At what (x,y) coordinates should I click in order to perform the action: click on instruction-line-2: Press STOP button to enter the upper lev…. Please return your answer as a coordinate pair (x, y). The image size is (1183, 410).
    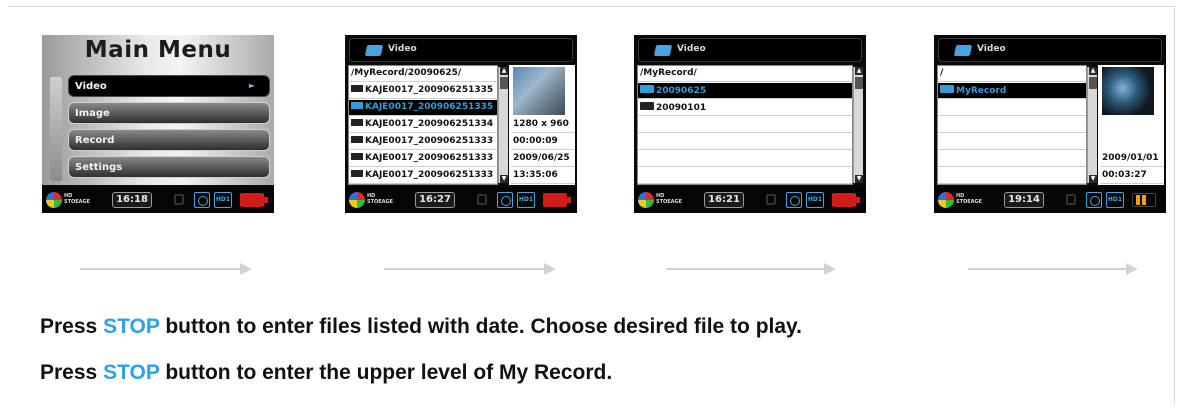
    Looking at the image, I should click on (326, 373).